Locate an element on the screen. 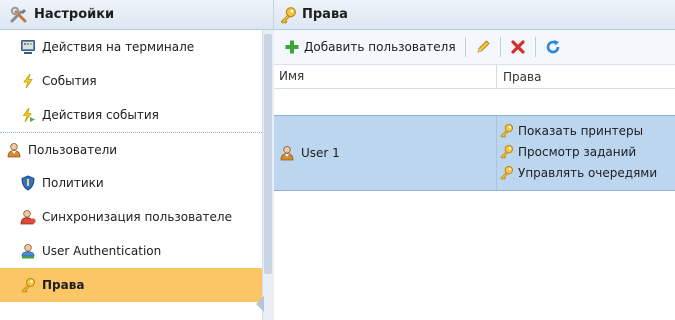  refresh-button is located at coordinates (553, 47).